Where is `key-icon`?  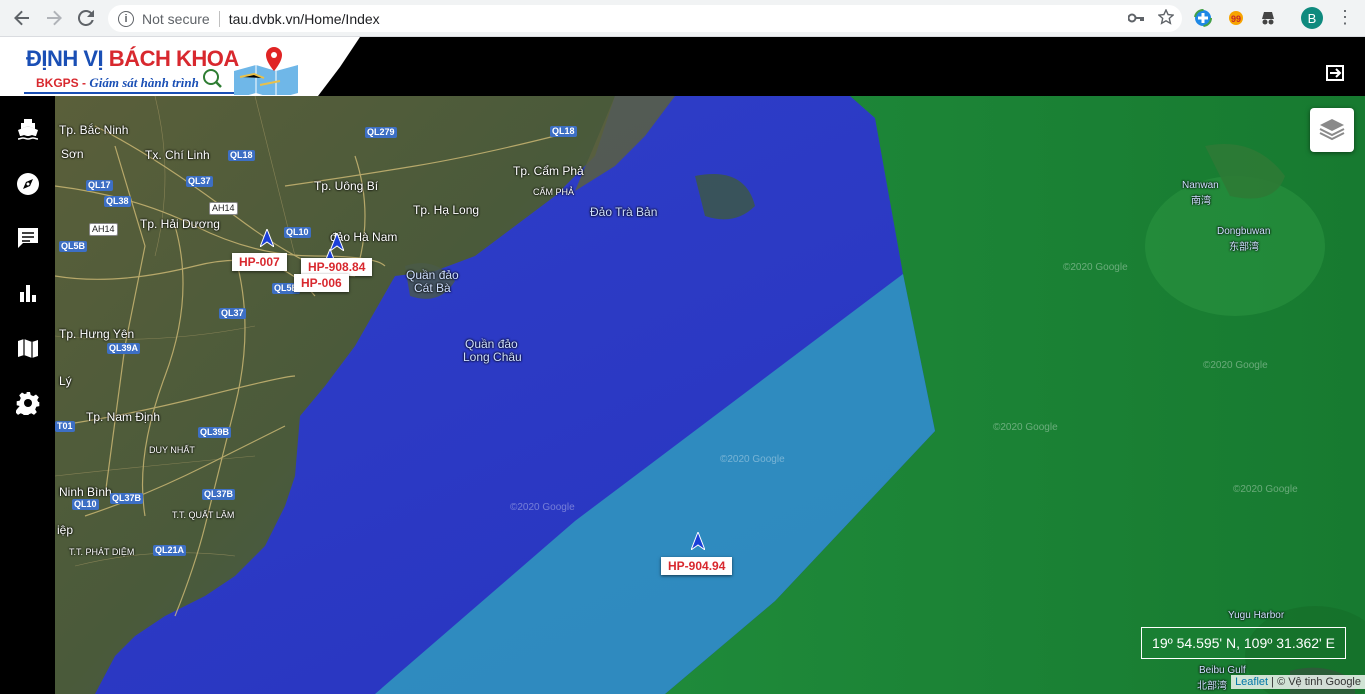 key-icon is located at coordinates (1135, 18).